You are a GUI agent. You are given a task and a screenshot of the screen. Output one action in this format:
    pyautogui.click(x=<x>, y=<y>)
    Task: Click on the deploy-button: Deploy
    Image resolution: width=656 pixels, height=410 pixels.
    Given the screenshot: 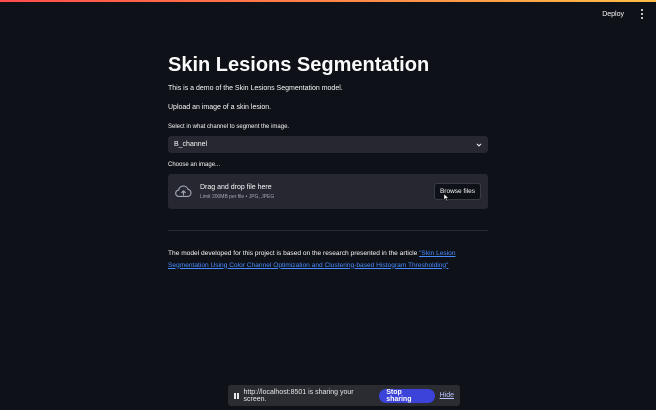 What is the action you would take?
    pyautogui.click(x=613, y=14)
    